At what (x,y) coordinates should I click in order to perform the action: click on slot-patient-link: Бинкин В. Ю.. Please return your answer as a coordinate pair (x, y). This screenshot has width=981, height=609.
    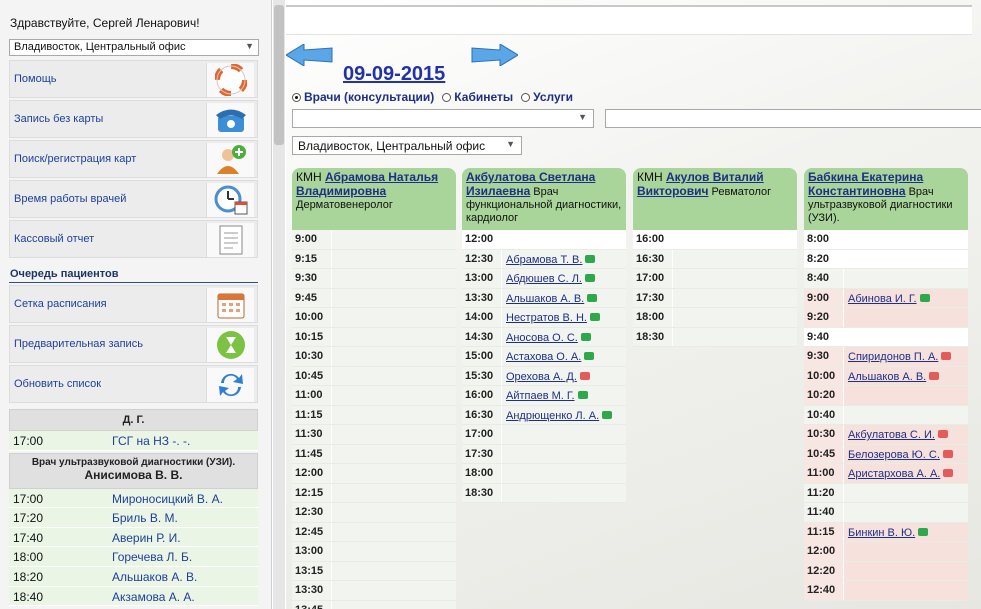
    Looking at the image, I should click on (888, 533).